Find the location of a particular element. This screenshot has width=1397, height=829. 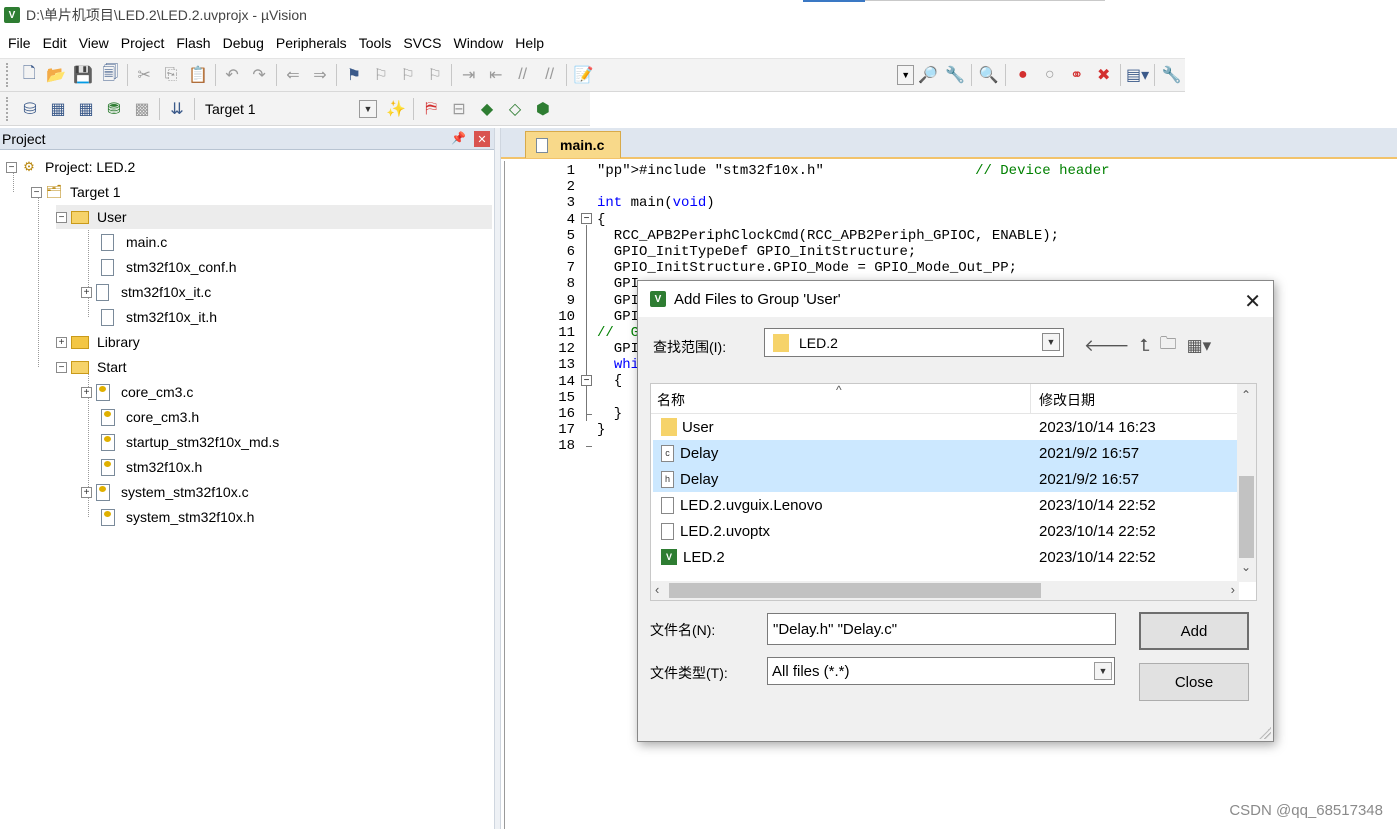

code-line: GPIO_InitTypeDef GPIO_InitStructure; is located at coordinates (853, 252).